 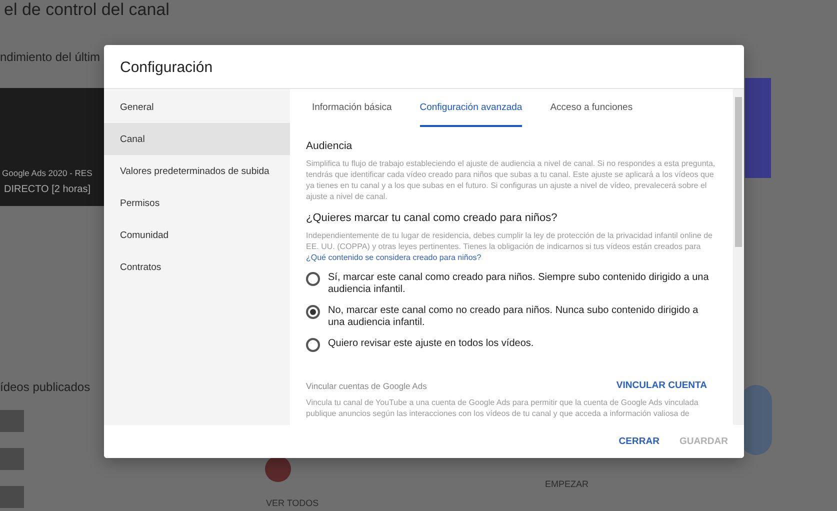 What do you see at coordinates (511, 180) in the screenshot?
I see `description-text: Simplifica tu flujo de trabajo estableciendo el ajuste de audiencia a nivel de canal. Si no respondes a esta pregunta, tendrás que identificar cada vídeo creado para niños que subas a tu canal. Este ajuste se aplicará a los vídeos que ya tienes en tu canal y a los que subas en el futuro. Si configuras un ajuste a nivel de vídeo, prevalecerá sobre el ajuste a nivel de canal.` at bounding box center [511, 180].